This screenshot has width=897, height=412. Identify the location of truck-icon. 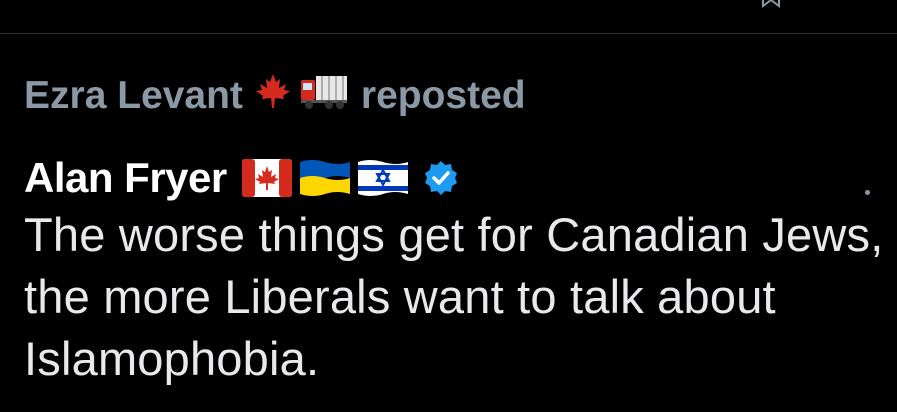
(324, 96).